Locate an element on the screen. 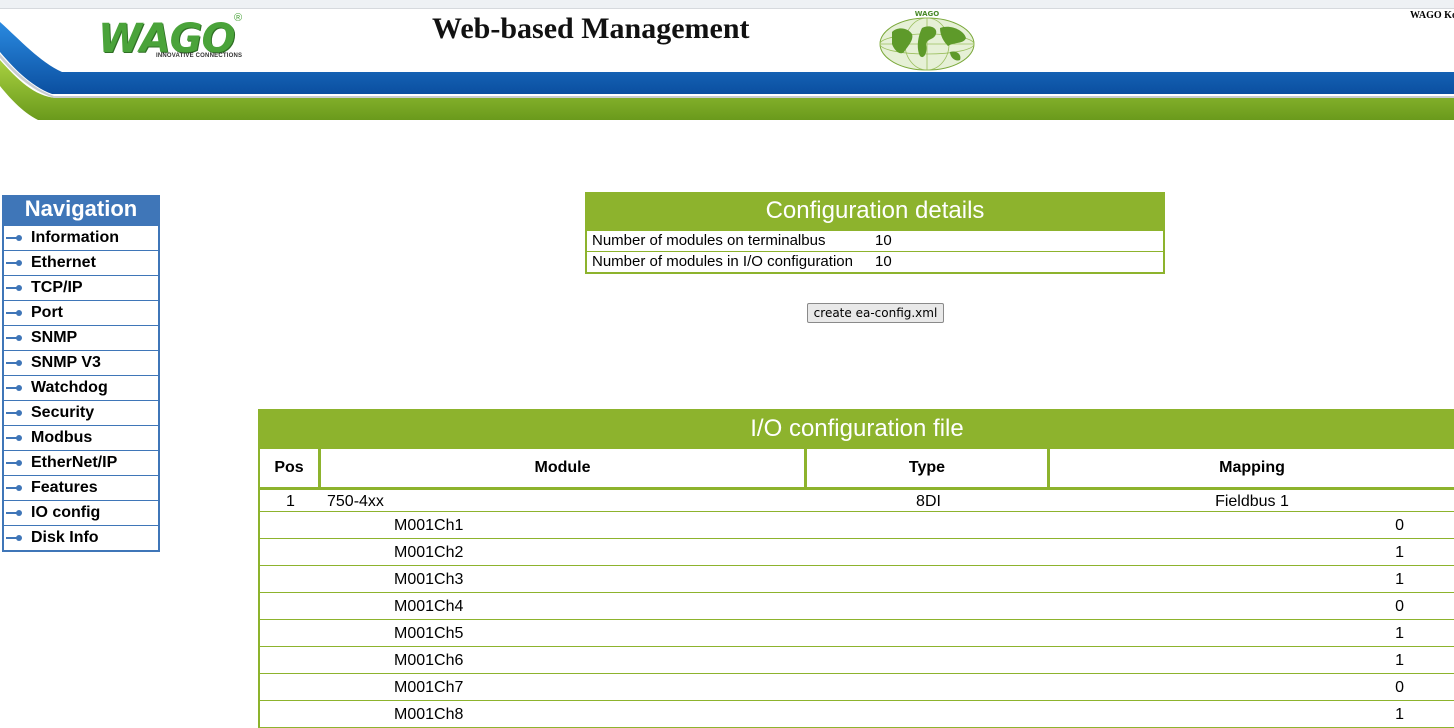 This screenshot has height=728, width=1454. nav-item-watchdog: Watchdog is located at coordinates (81, 387).